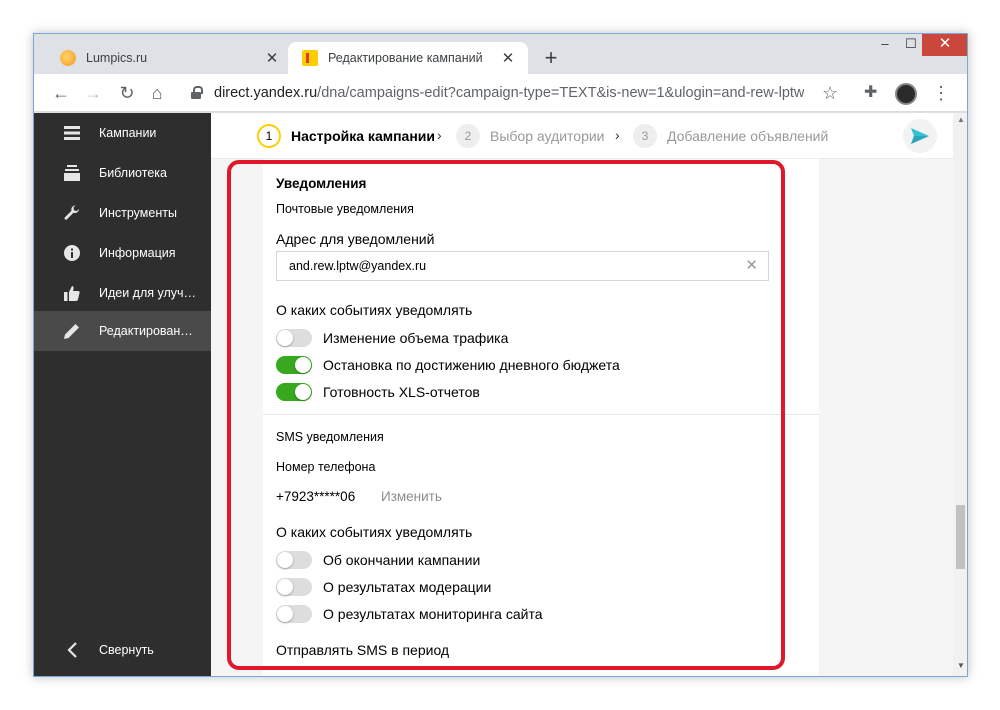 This screenshot has width=1000, height=710. I want to click on step-label: Добавление объявлений, so click(748, 136).